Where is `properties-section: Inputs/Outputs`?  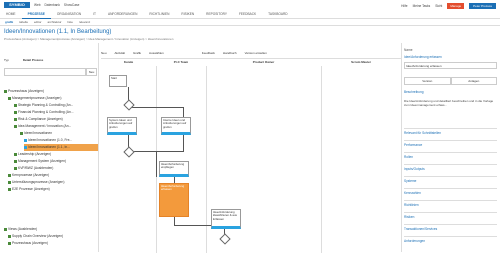 properties-section: Inputs/Outputs is located at coordinates (450, 168).